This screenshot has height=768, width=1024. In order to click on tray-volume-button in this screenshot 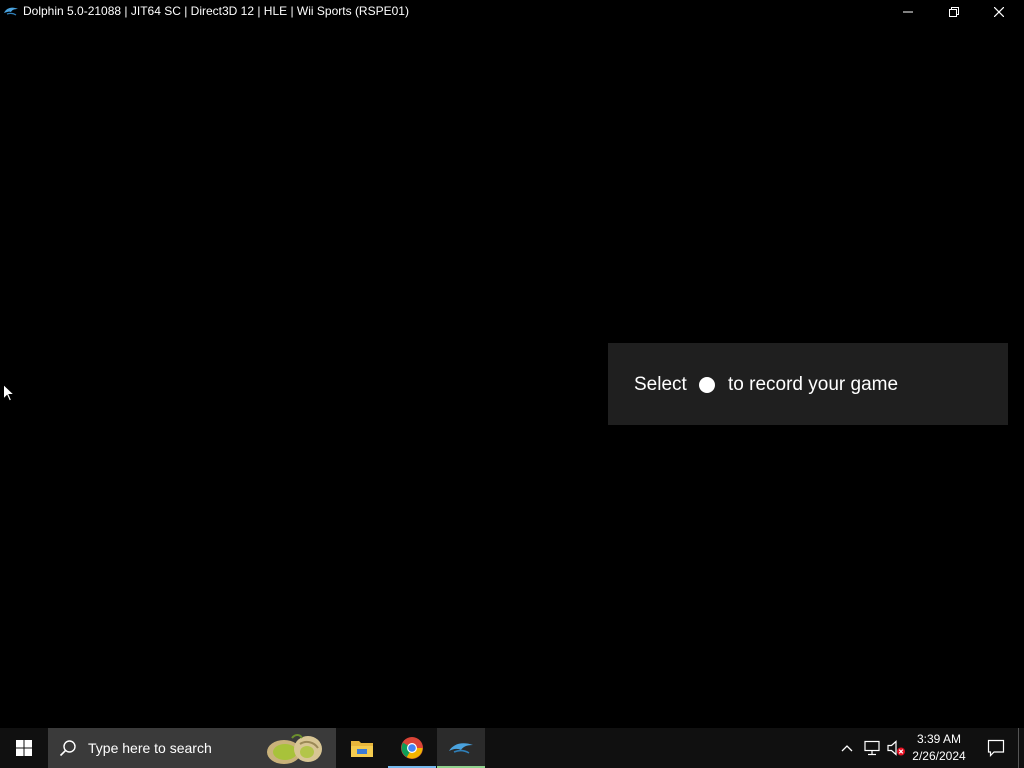, I will do `click(896, 748)`.